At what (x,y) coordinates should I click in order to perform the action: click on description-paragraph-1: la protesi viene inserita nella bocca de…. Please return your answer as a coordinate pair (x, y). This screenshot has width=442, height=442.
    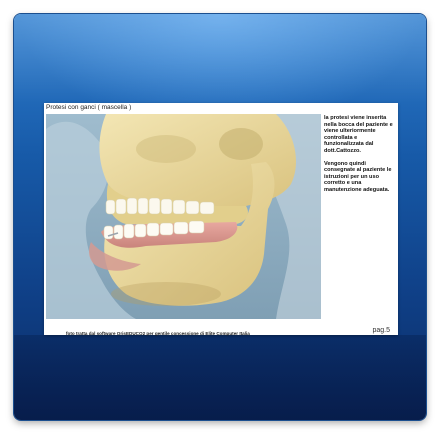
    Looking at the image, I should click on (358, 134).